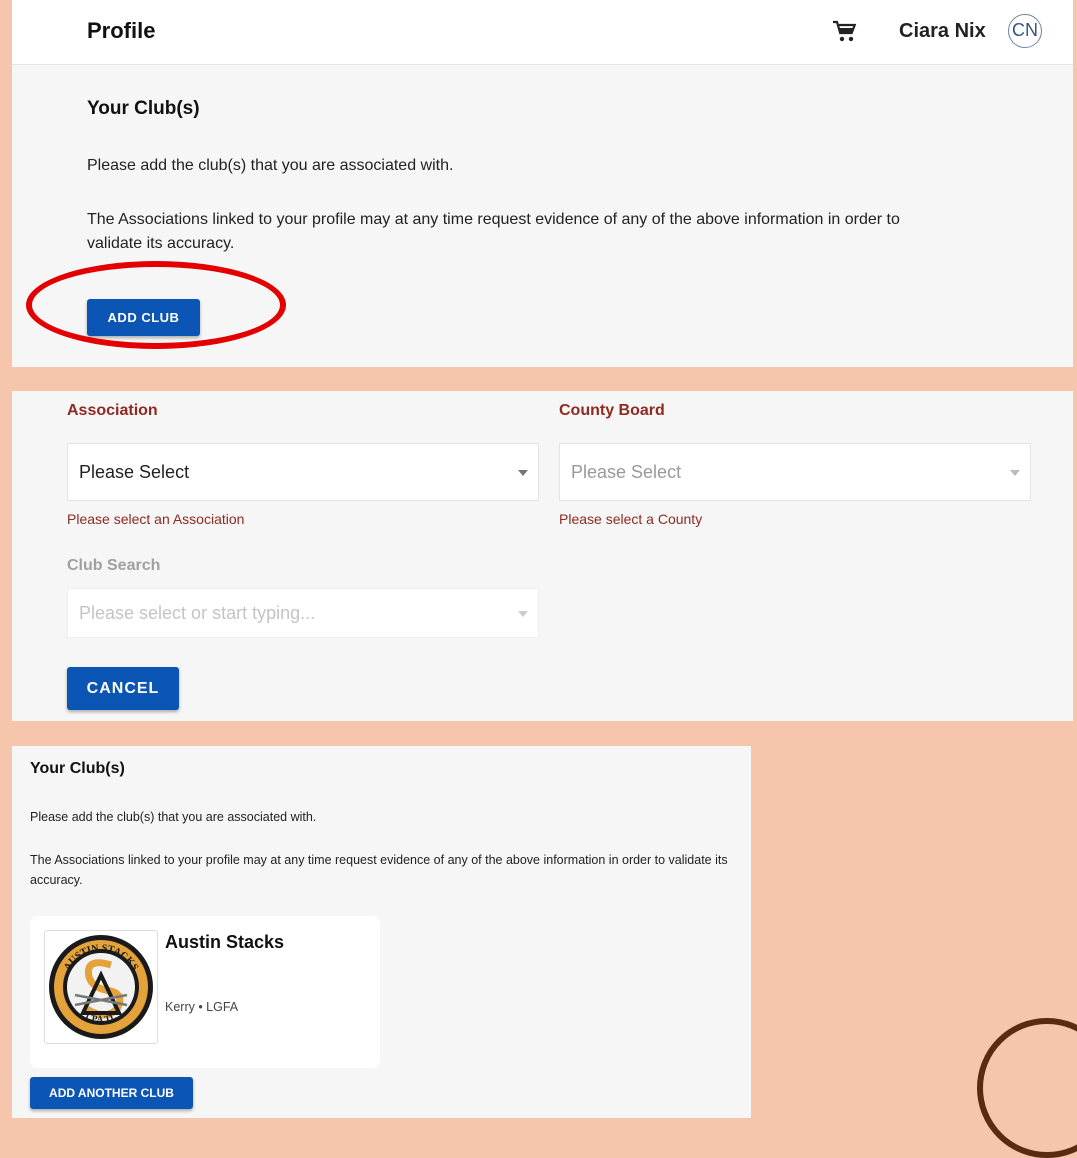 The width and height of the screenshot is (1077, 1158). Describe the element at coordinates (111, 1093) in the screenshot. I see `add-another-club-button: ADD ANOTHER CLUB` at that location.